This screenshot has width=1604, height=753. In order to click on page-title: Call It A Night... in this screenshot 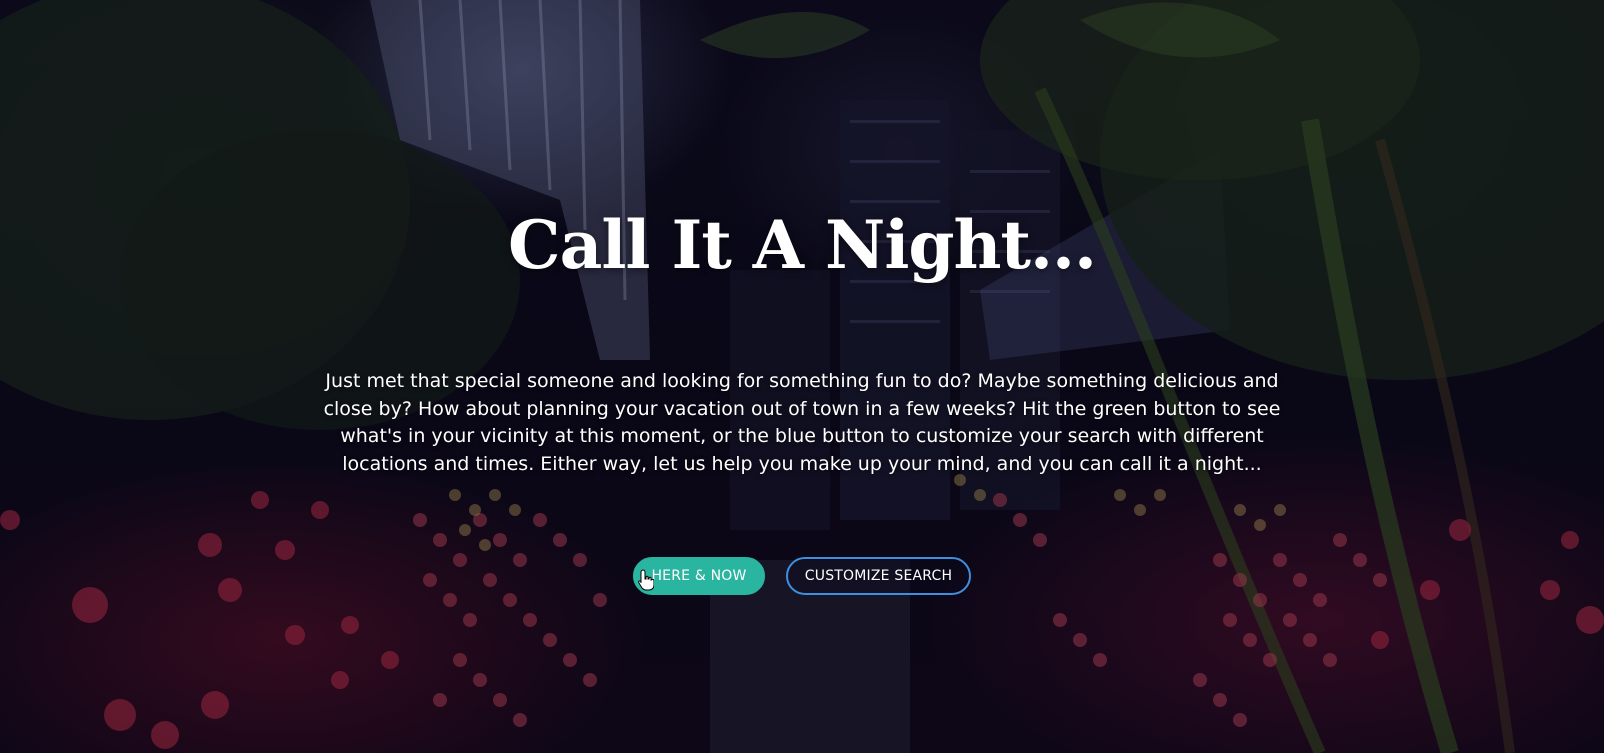, I will do `click(802, 245)`.